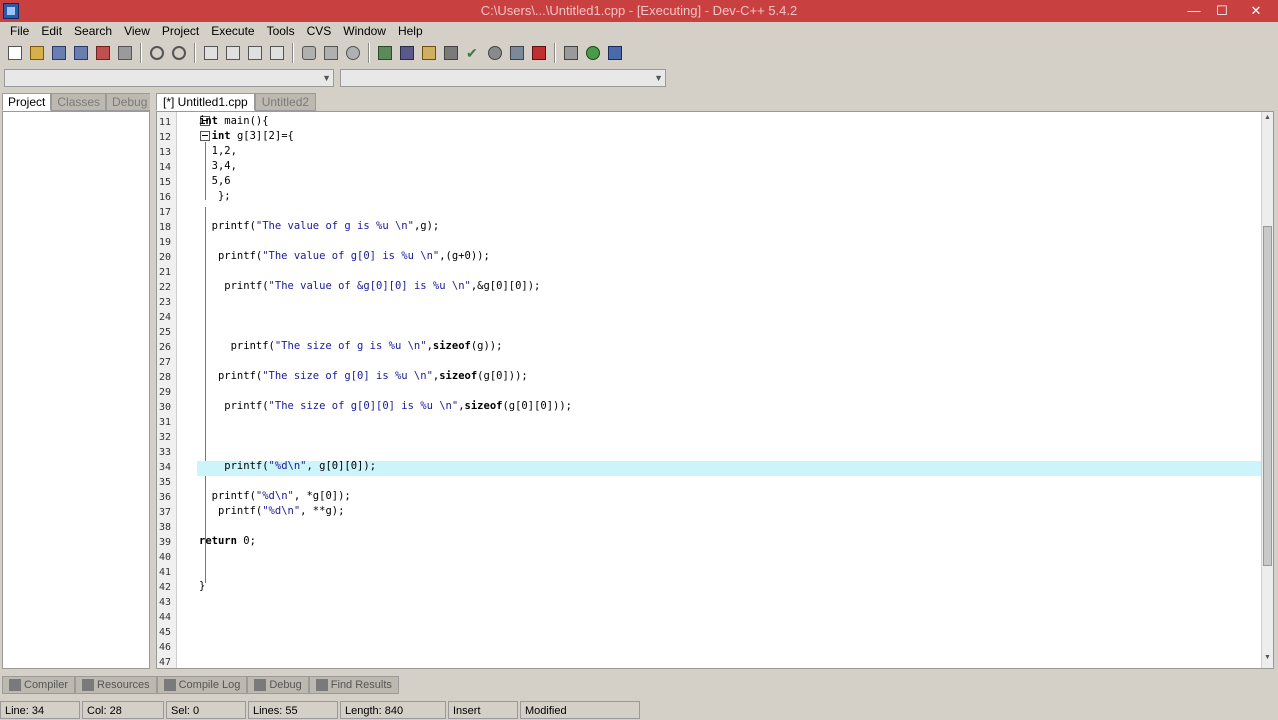 Image resolution: width=1278 pixels, height=720 pixels. I want to click on code-line: printf("%d\n", **g);, so click(271, 511).